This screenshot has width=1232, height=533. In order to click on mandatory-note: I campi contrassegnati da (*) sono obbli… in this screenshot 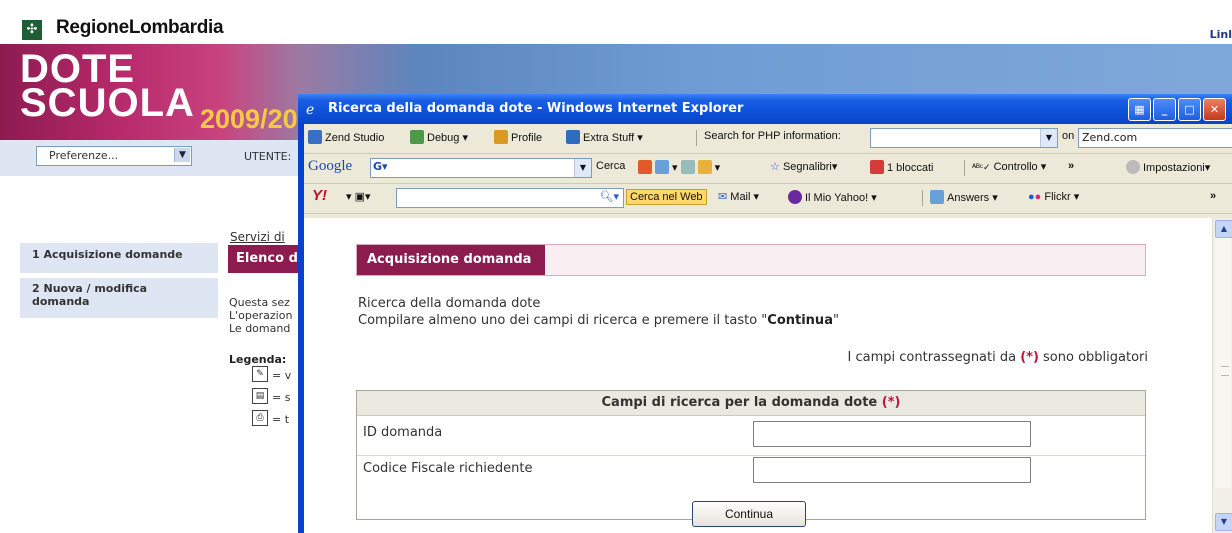, I will do `click(997, 357)`.